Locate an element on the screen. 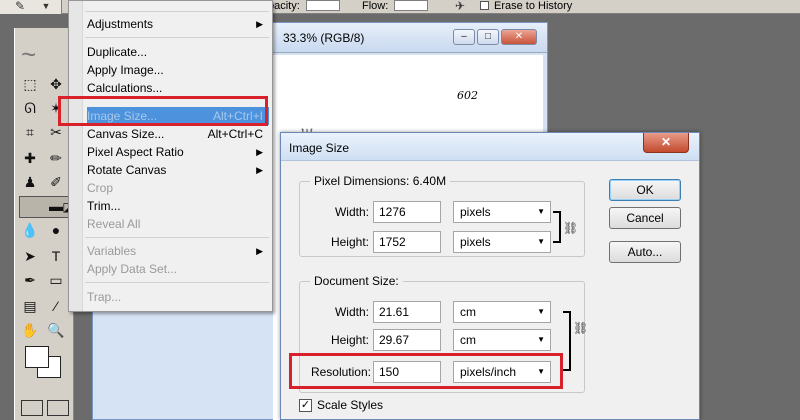 Image resolution: width=800 pixels, height=420 pixels. path-selection-tool-icon: ➤ is located at coordinates (30, 256).